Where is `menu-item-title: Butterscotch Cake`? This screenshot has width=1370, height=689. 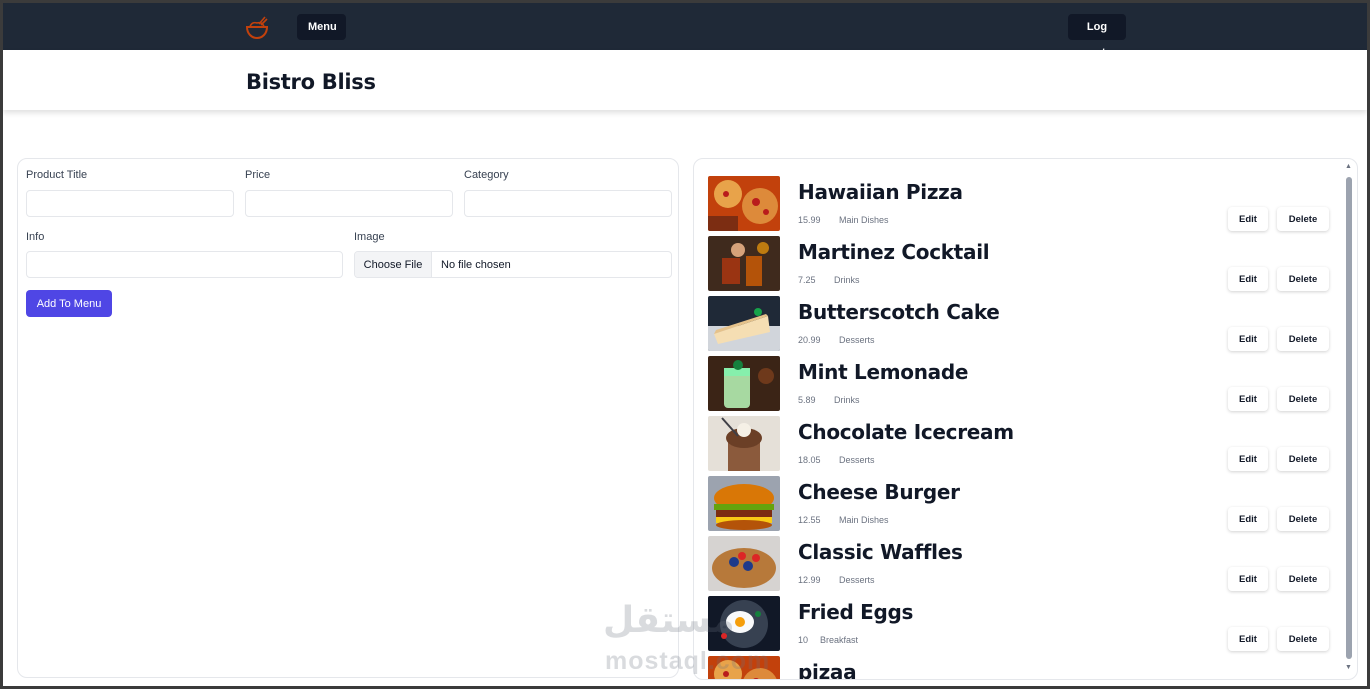 menu-item-title: Butterscotch Cake is located at coordinates (899, 312).